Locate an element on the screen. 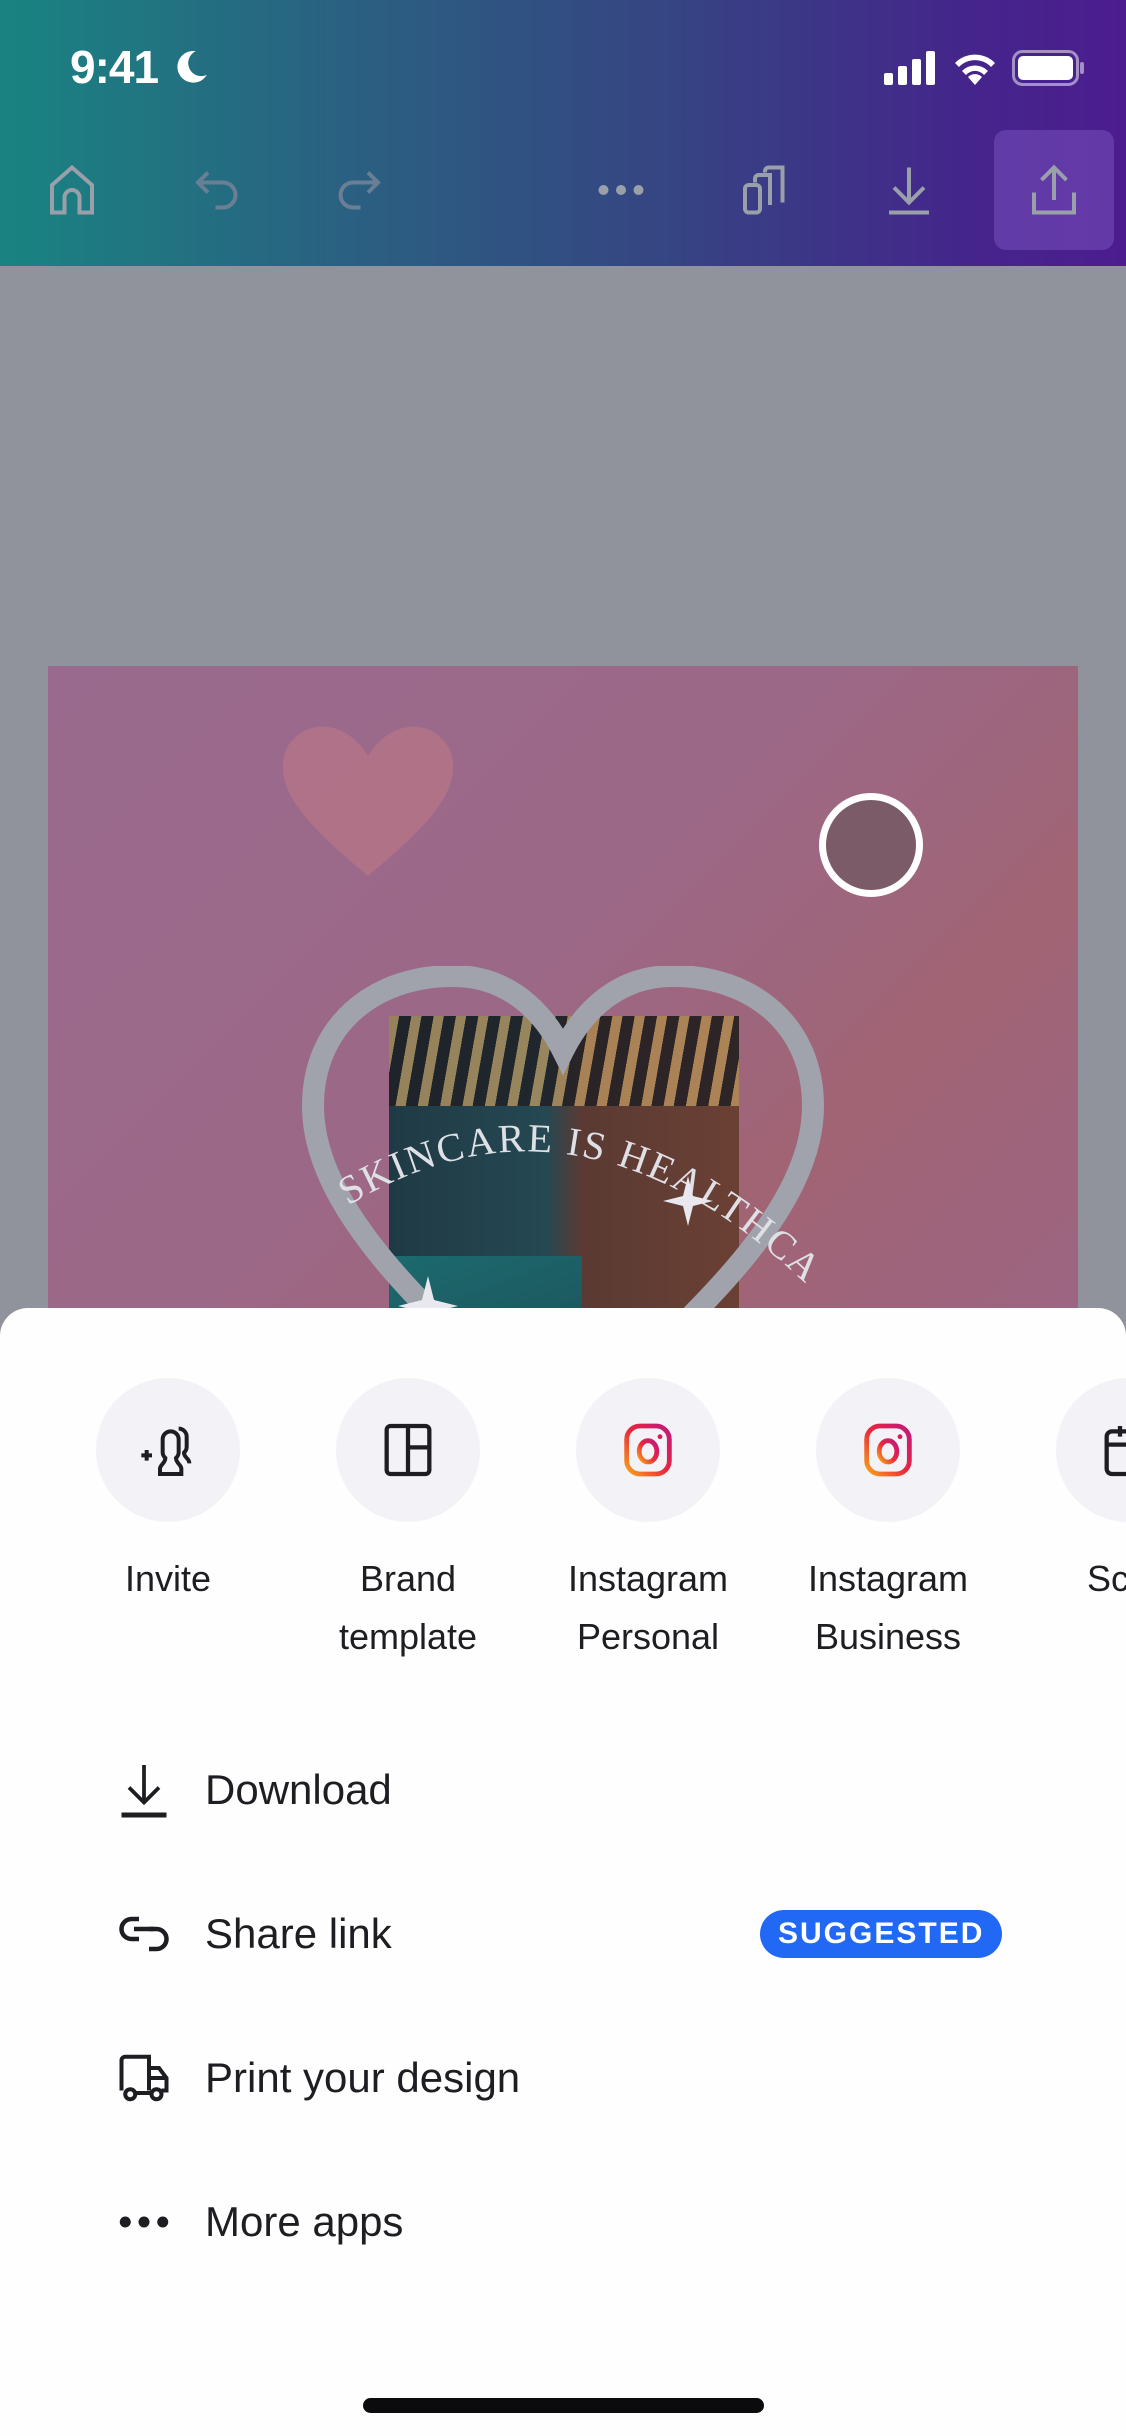 The width and height of the screenshot is (1126, 2436). home-indicator is located at coordinates (563, 2405).